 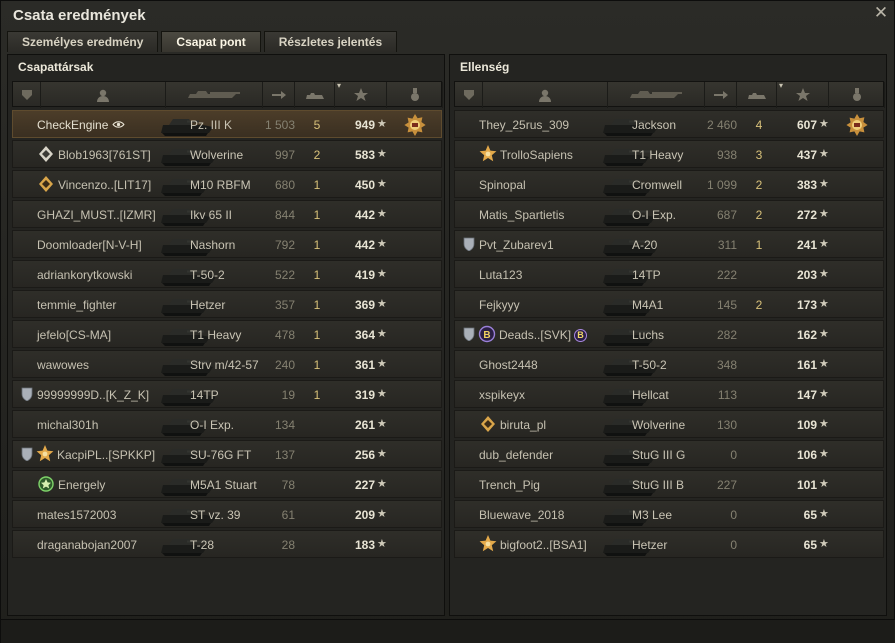 I want to click on player-row: dub_defender StuG III G 0 106 ★, so click(x=669, y=454).